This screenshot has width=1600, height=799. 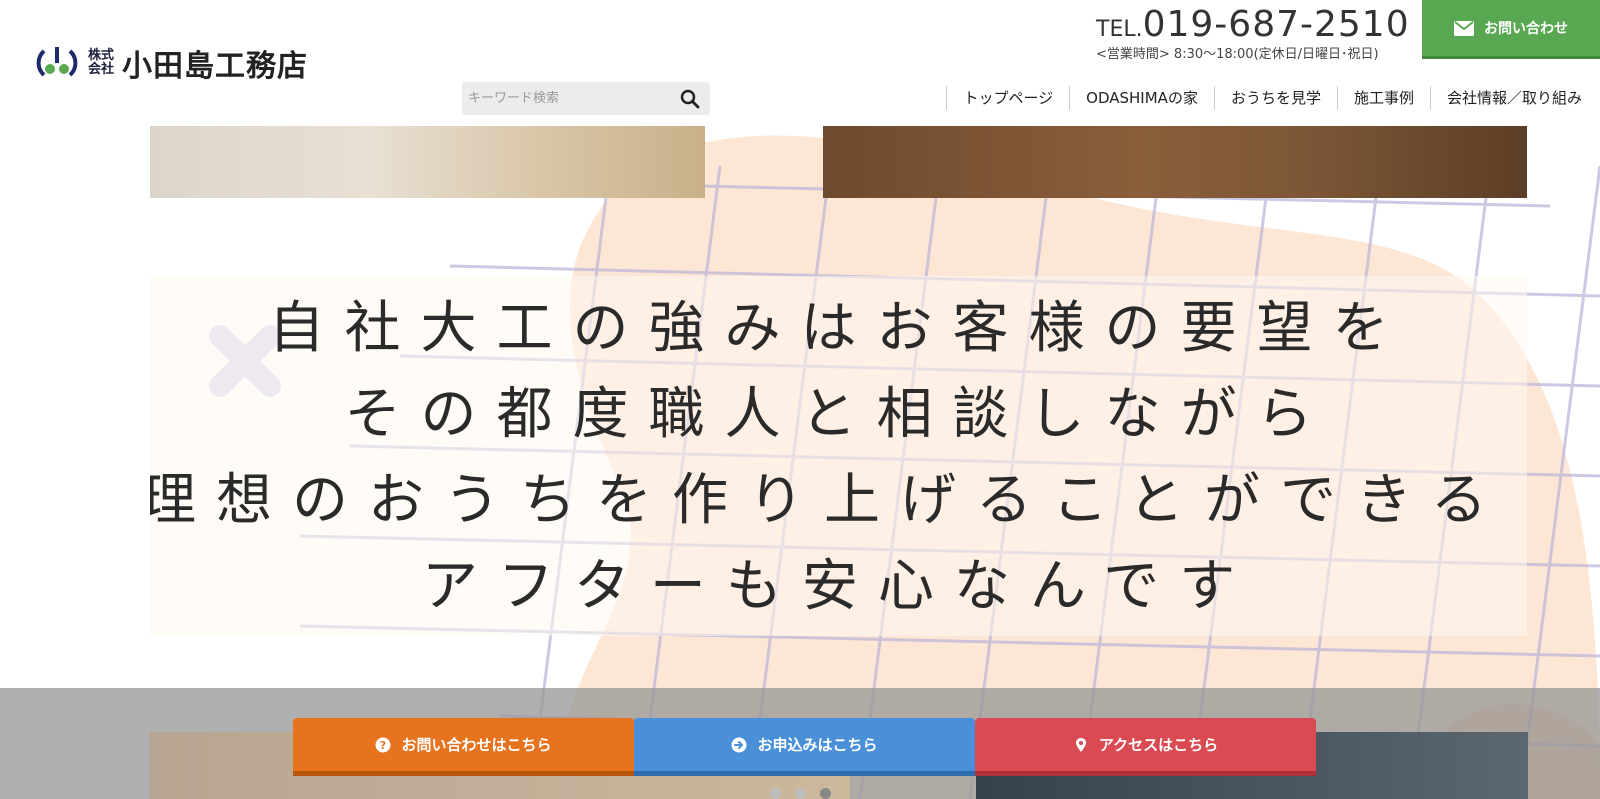 I want to click on search-icon, so click(x=690, y=99).